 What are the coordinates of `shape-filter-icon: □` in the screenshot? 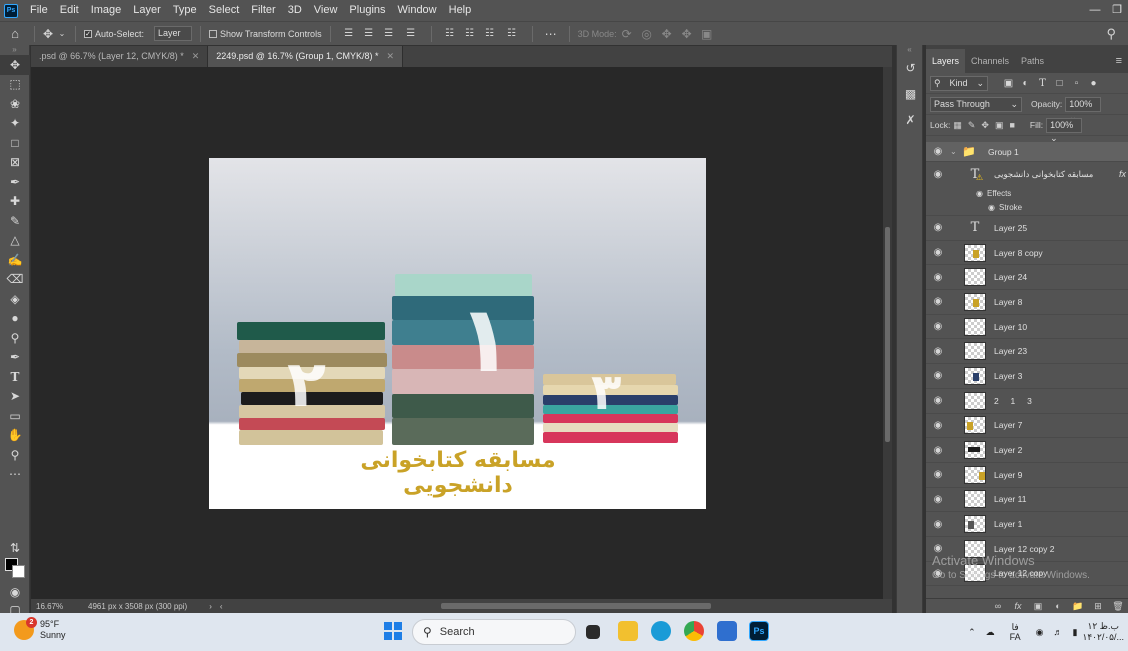 It's located at (1059, 83).